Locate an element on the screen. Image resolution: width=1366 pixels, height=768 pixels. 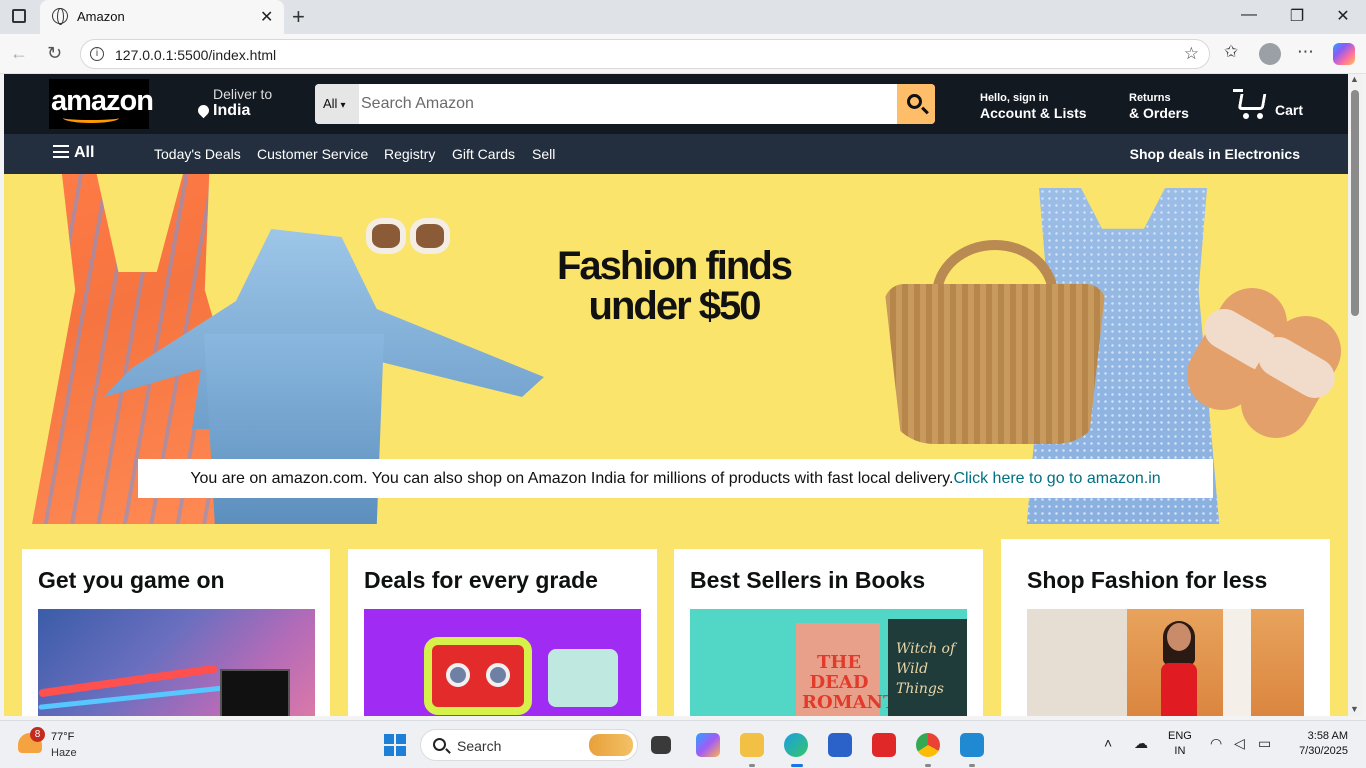
cart-label: Cart is located at coordinates (1289, 110).